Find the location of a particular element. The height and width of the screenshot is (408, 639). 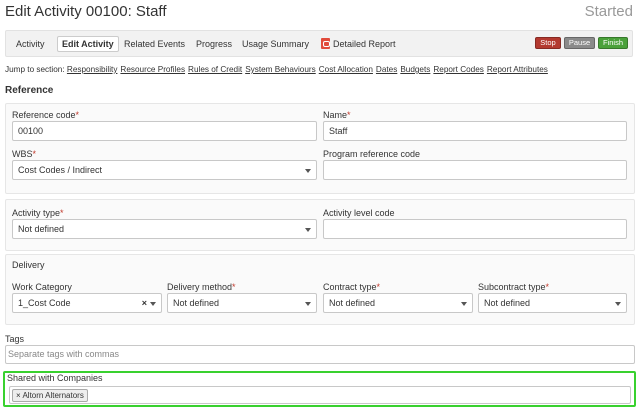

jump-link-budgets: Budgets is located at coordinates (415, 69).